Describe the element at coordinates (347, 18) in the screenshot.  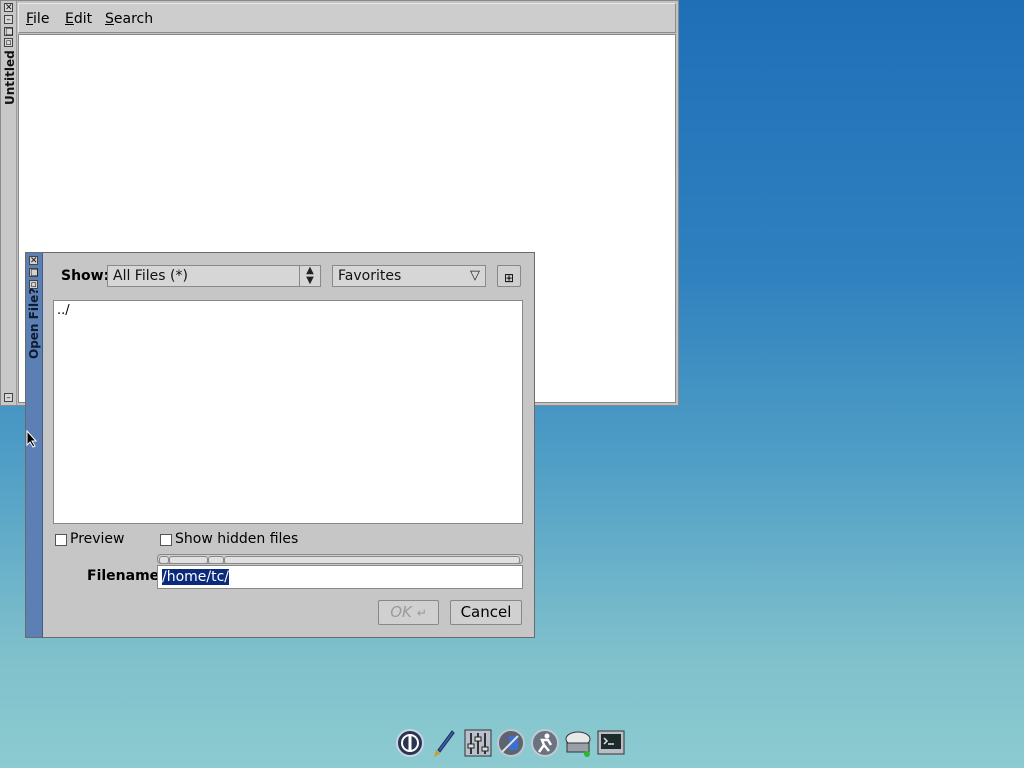
I see `menu-bar: File Edit Search` at that location.